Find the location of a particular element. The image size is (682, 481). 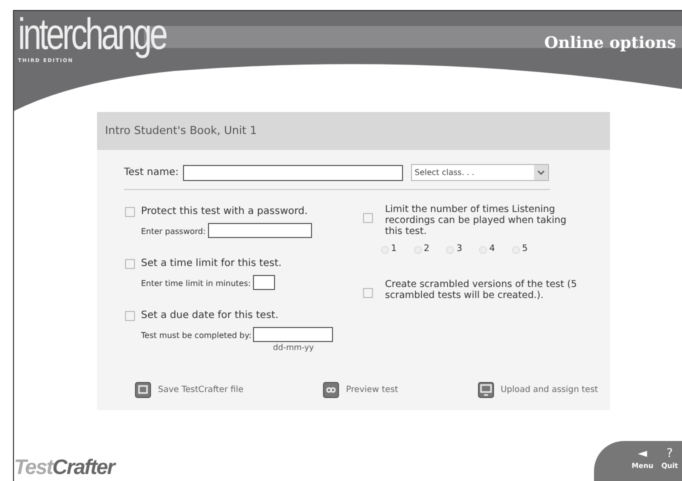

radio-option: 4 is located at coordinates (487, 249).